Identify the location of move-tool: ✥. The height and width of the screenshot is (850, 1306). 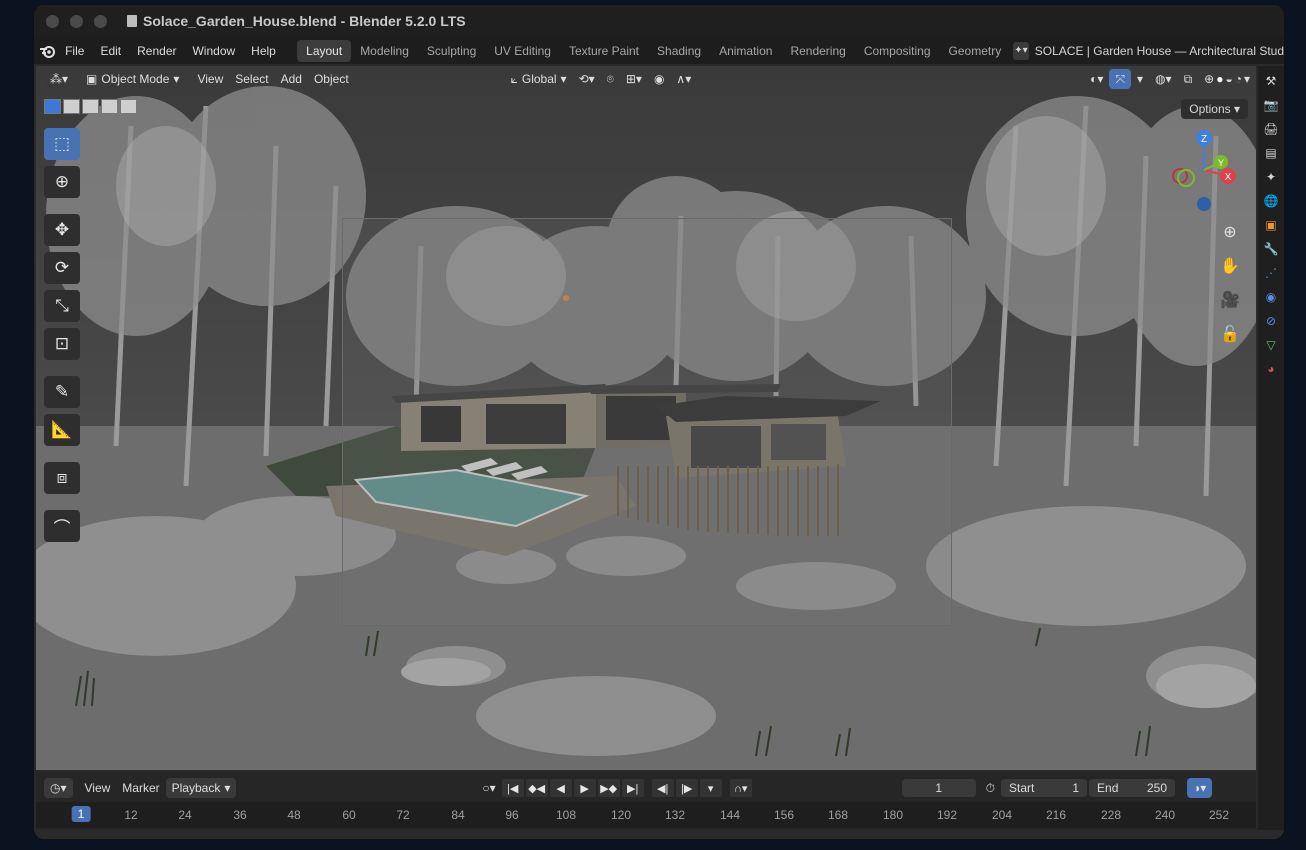
(62, 230).